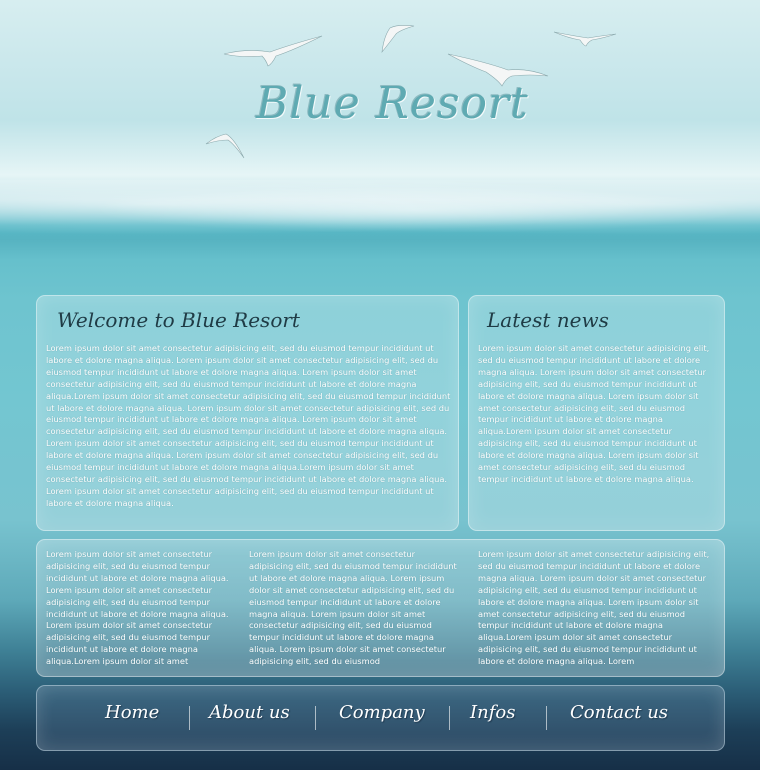 This screenshot has height=770, width=760. What do you see at coordinates (548, 320) in the screenshot?
I see `news-title: Latest news` at bounding box center [548, 320].